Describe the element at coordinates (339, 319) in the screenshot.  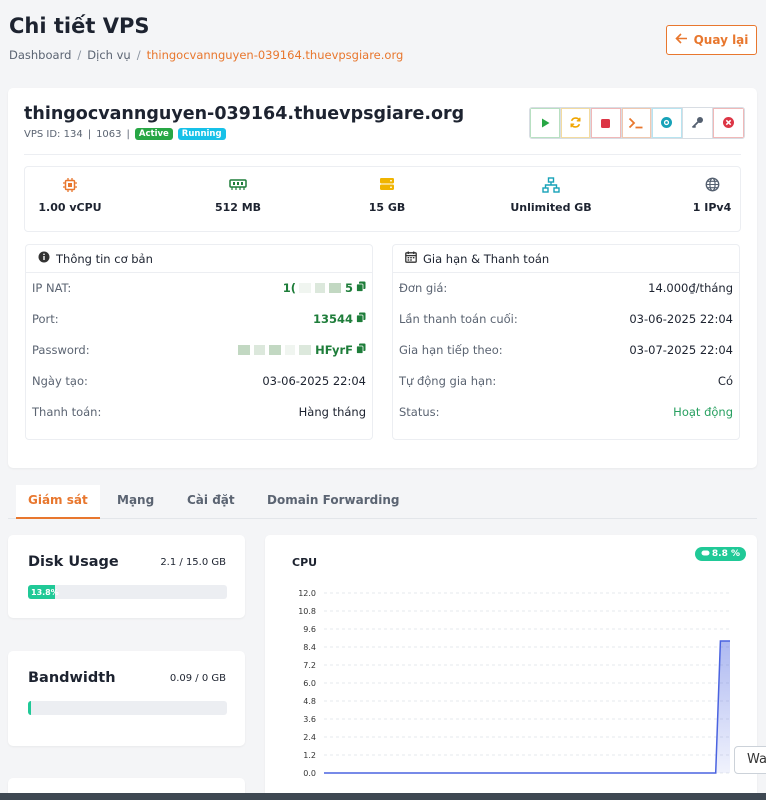
I see `port-value: 13544` at that location.